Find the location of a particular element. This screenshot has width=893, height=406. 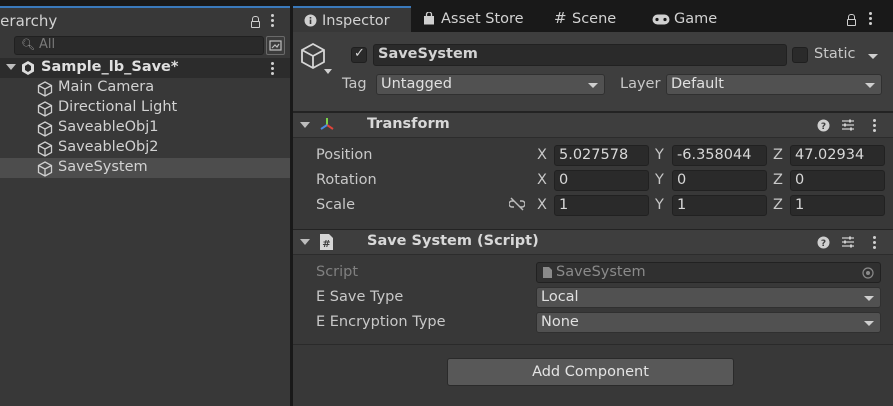

grid-icon: # is located at coordinates (560, 18).